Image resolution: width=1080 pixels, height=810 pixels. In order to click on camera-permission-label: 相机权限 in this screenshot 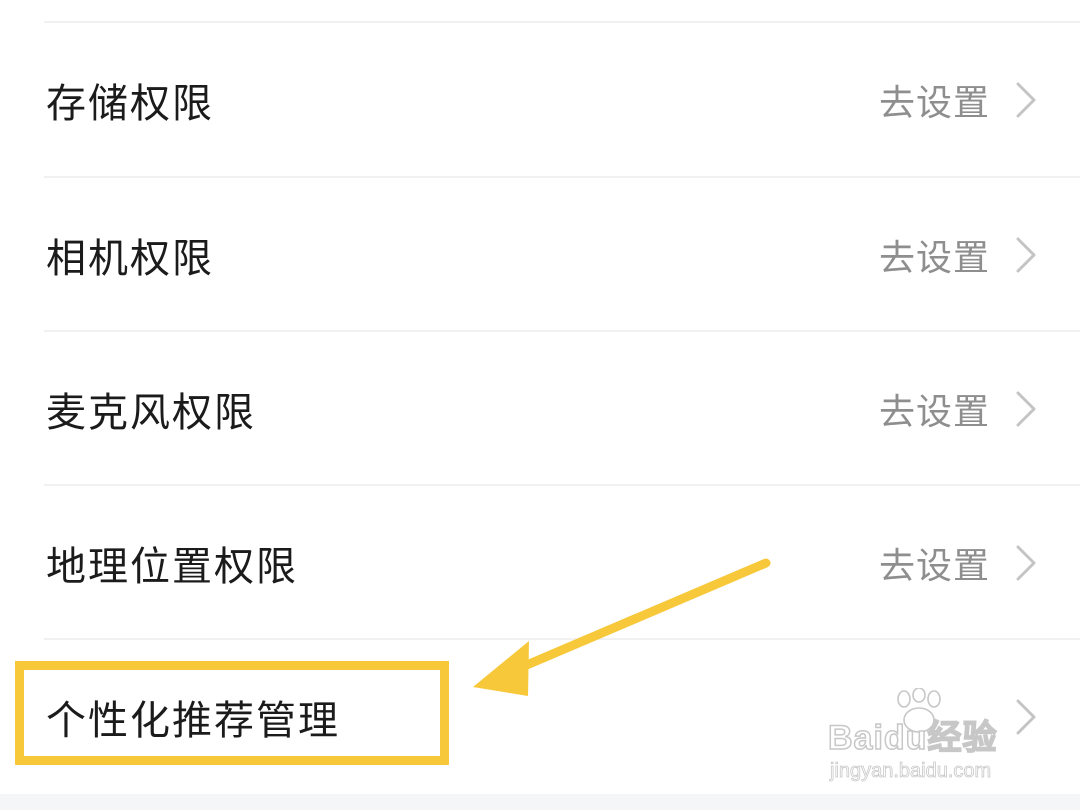, I will do `click(130, 259)`.